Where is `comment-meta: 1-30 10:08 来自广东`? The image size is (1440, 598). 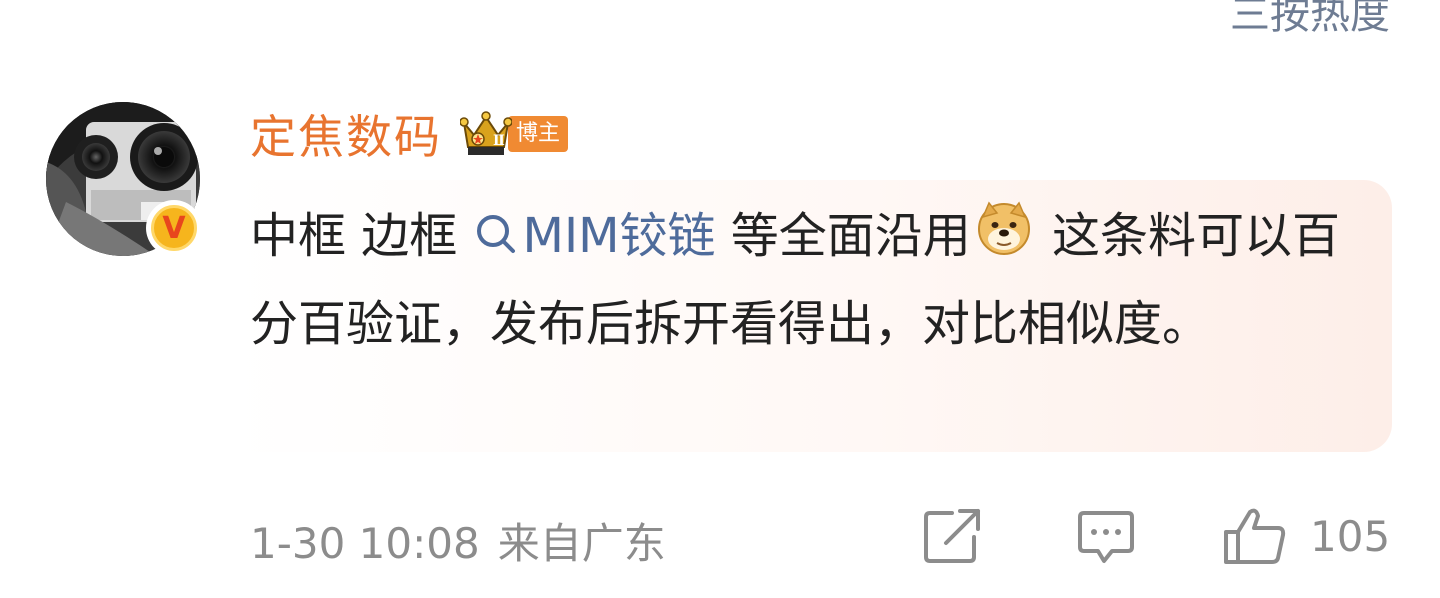
comment-meta: 1-30 10:08 来自广东 is located at coordinates (458, 540).